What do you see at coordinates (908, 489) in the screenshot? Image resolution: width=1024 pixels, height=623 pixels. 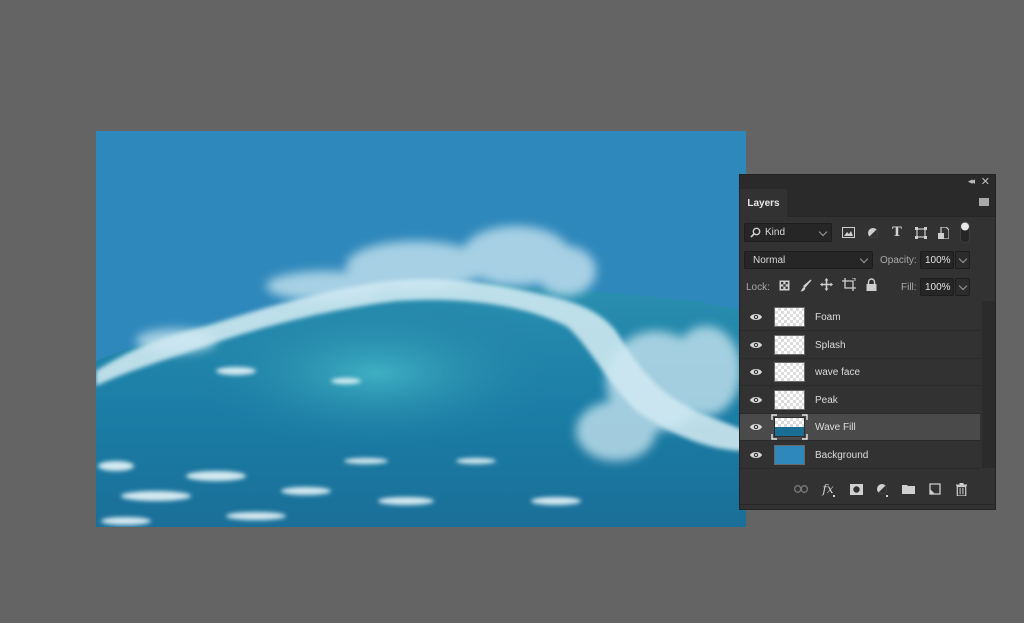 I see `group-folder-icon` at bounding box center [908, 489].